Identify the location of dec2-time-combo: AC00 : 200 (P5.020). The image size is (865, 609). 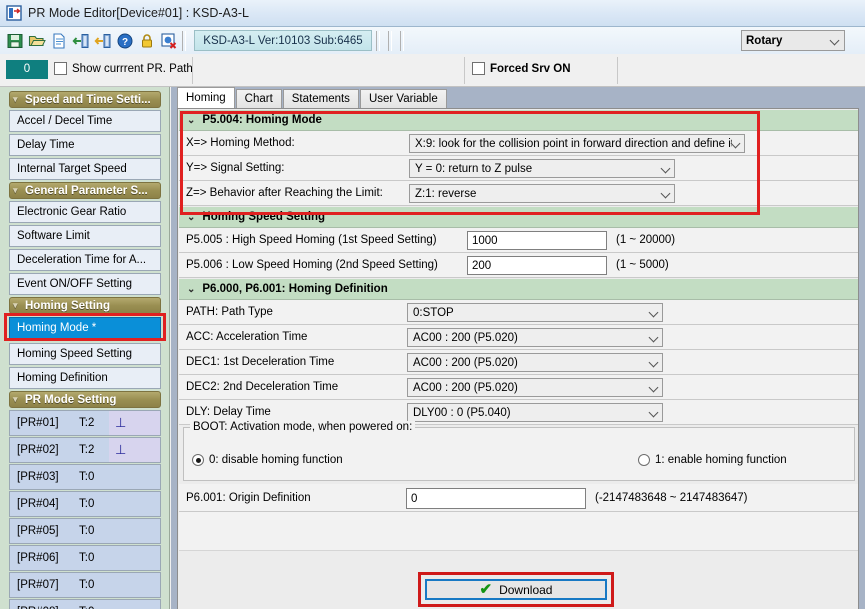
(535, 387).